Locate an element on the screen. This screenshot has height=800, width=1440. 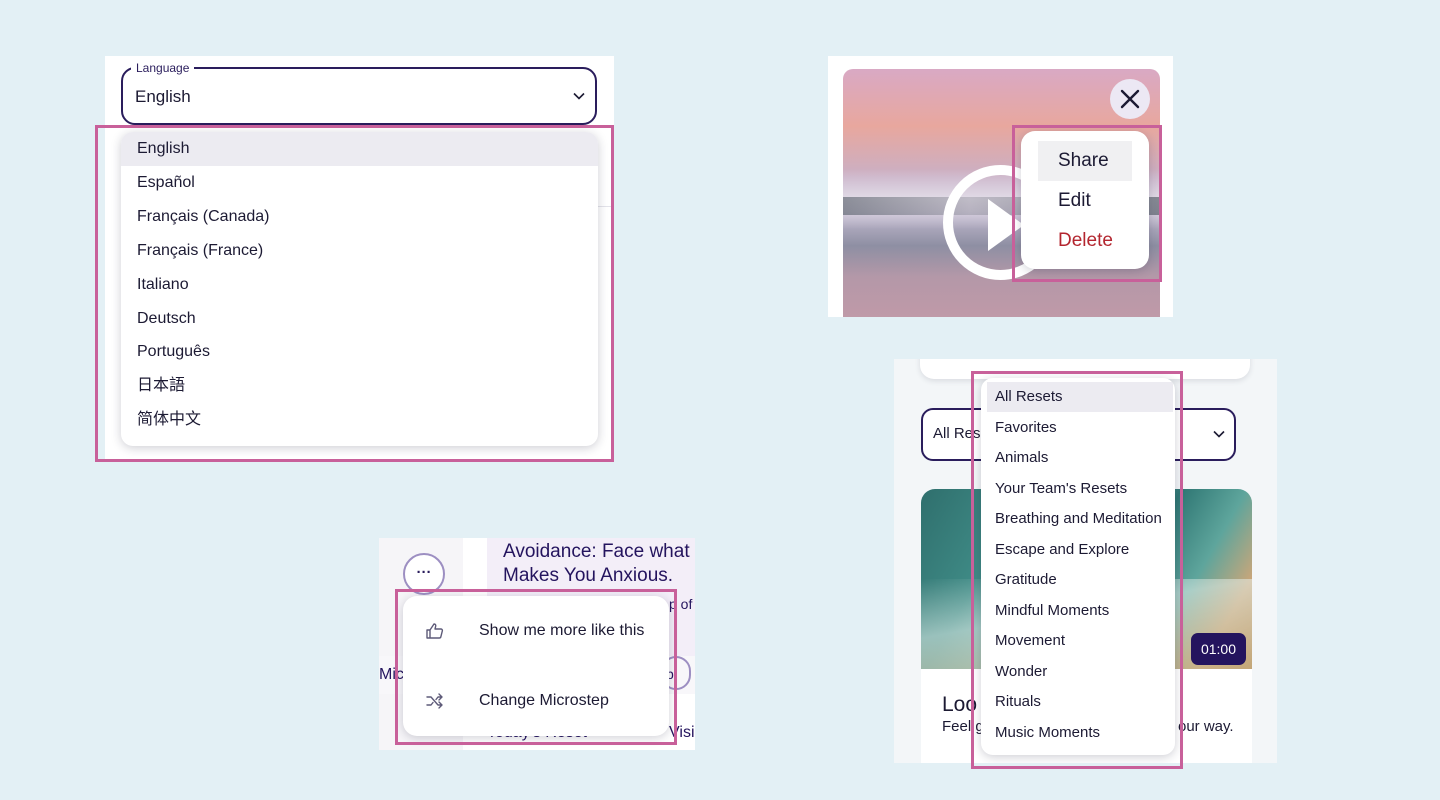
resets-option: Escape and Explore is located at coordinates (1080, 550).